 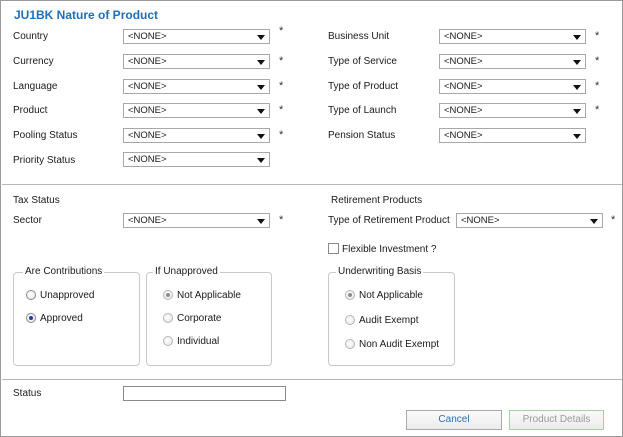 What do you see at coordinates (199, 318) in the screenshot?
I see `corporate-label: Corporate` at bounding box center [199, 318].